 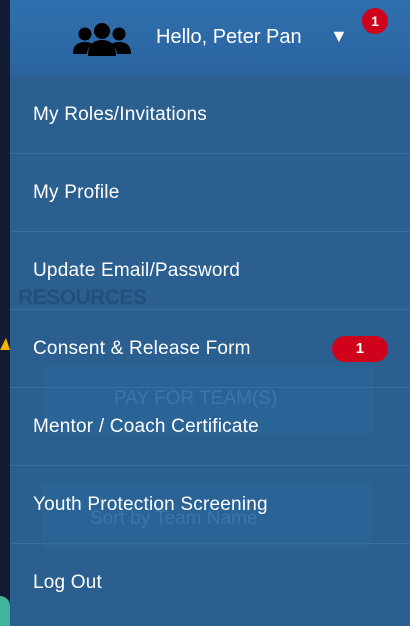 I want to click on warning-icon, so click(x=5, y=344).